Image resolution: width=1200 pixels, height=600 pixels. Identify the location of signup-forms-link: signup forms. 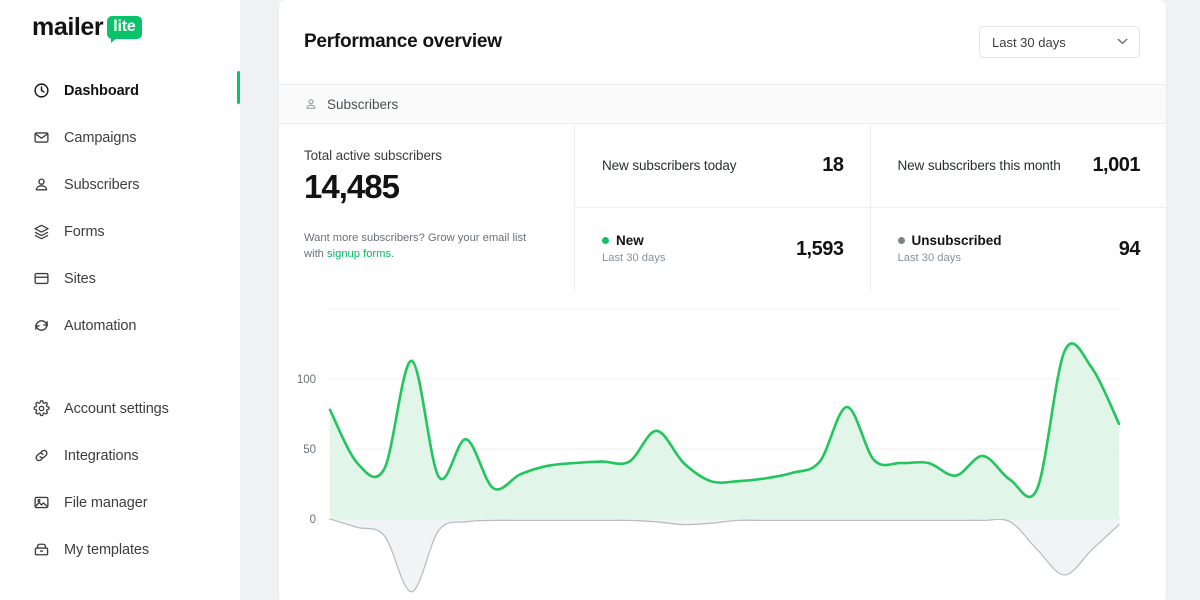
(359, 254).